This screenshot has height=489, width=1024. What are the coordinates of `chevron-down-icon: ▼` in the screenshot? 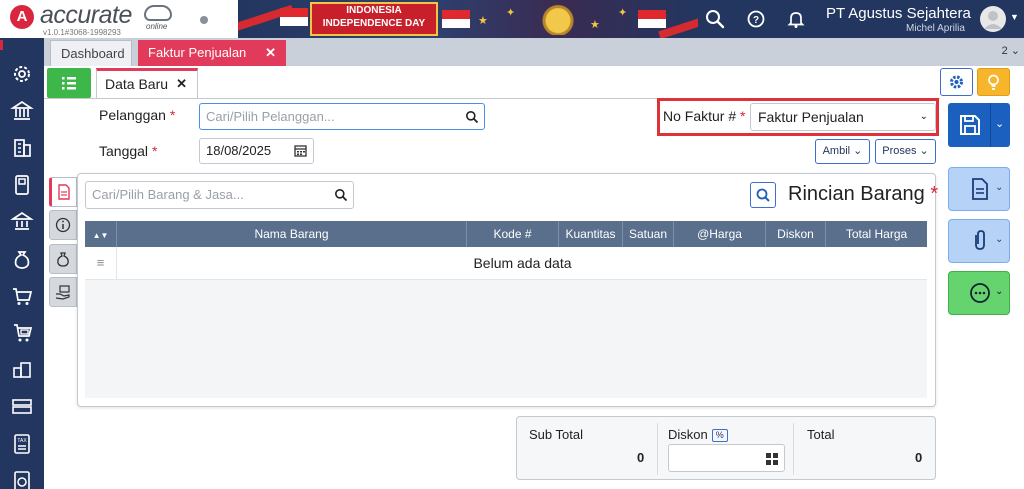 It's located at (1014, 17).